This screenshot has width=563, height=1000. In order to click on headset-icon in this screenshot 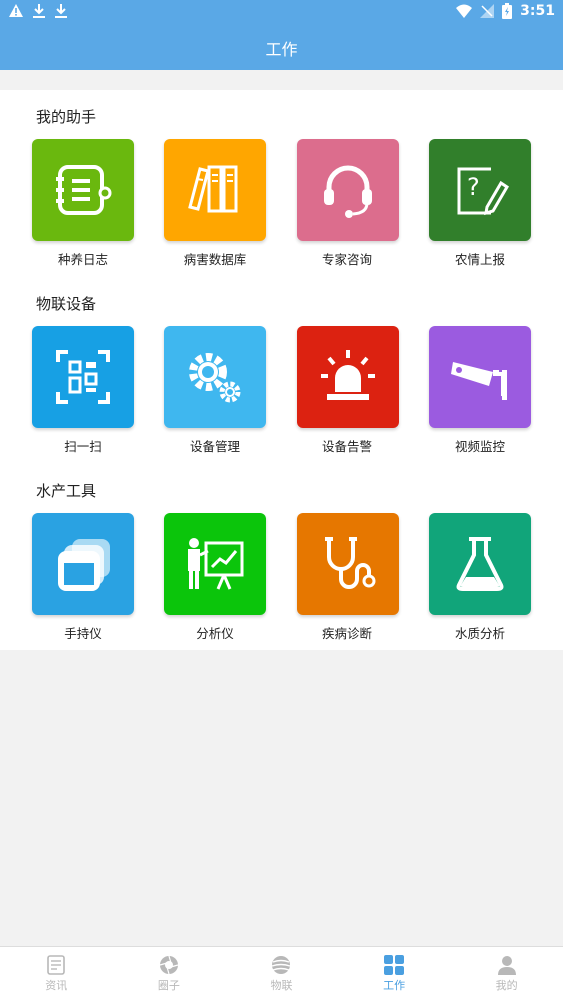, I will do `click(348, 191)`.